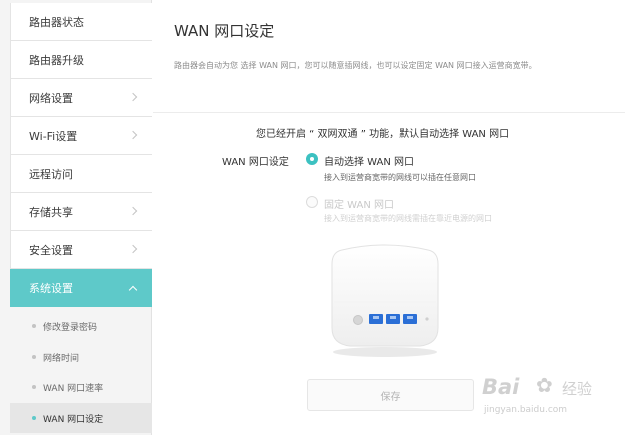  I want to click on sidebar-item-router-status: 路由器状态, so click(81, 22).